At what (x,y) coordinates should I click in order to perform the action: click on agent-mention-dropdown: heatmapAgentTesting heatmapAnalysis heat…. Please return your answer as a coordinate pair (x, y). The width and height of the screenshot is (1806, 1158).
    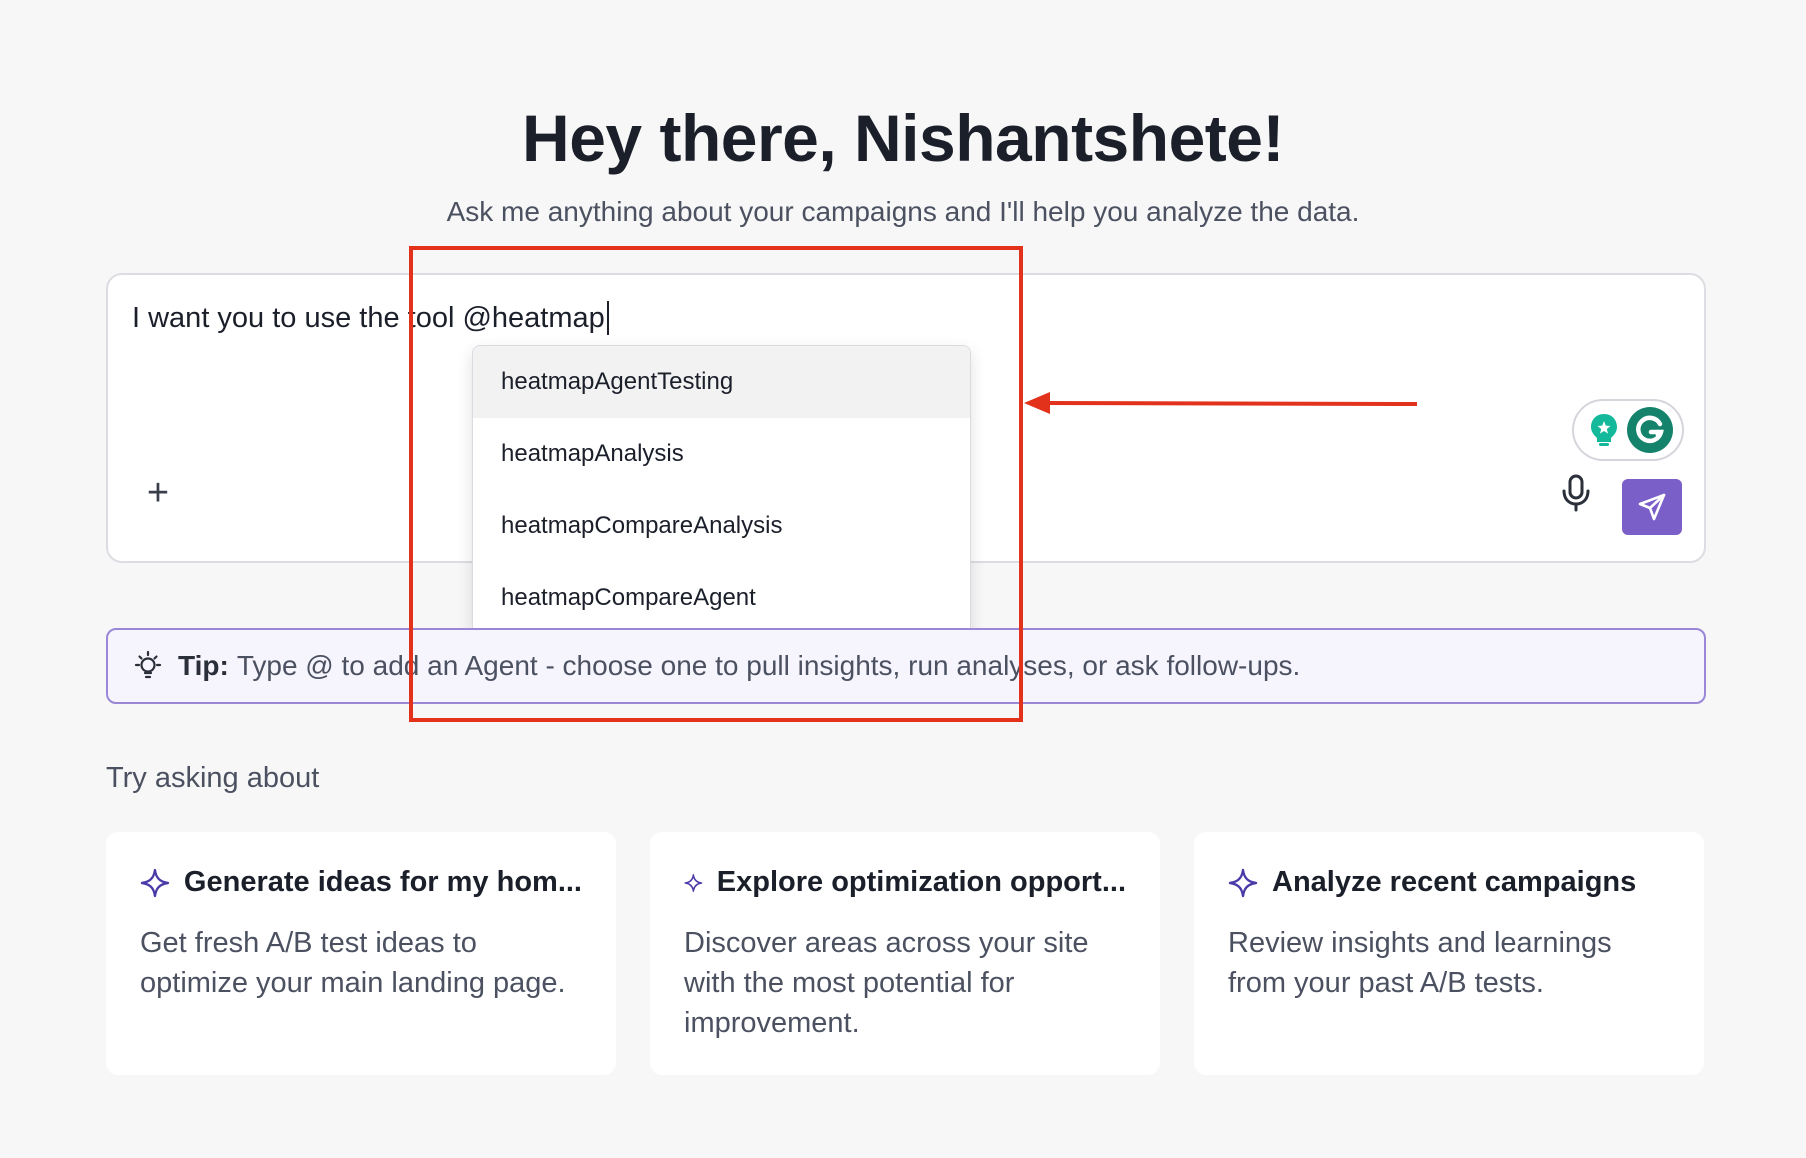
    Looking at the image, I should click on (721, 490).